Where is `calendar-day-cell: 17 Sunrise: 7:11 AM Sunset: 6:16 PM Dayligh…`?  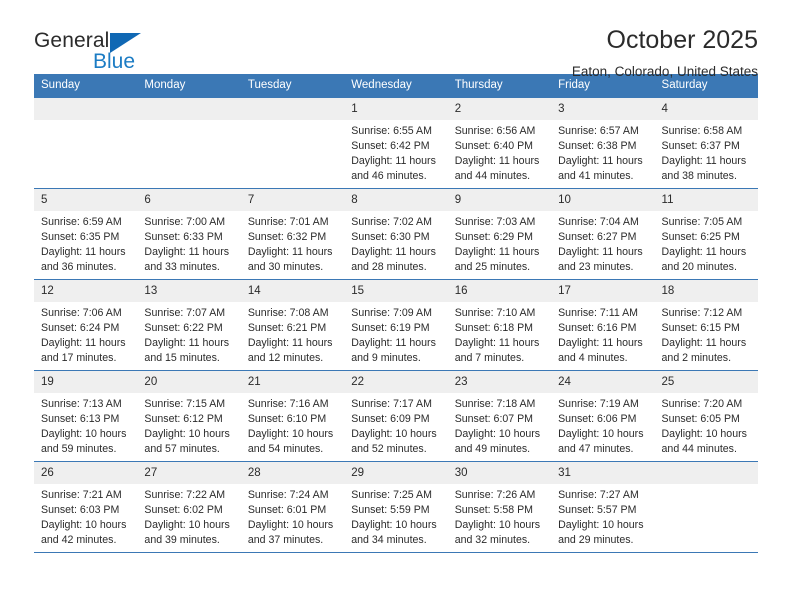
calendar-day-cell: 17 Sunrise: 7:11 AM Sunset: 6:16 PM Dayligh… is located at coordinates (603, 324).